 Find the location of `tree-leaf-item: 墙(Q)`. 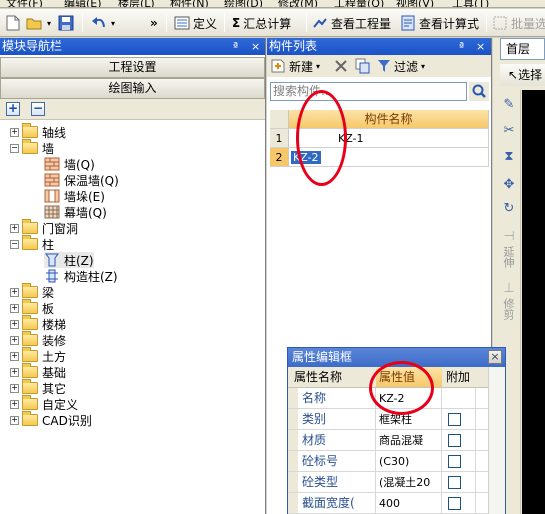

tree-leaf-item: 墙(Q) is located at coordinates (69, 164).